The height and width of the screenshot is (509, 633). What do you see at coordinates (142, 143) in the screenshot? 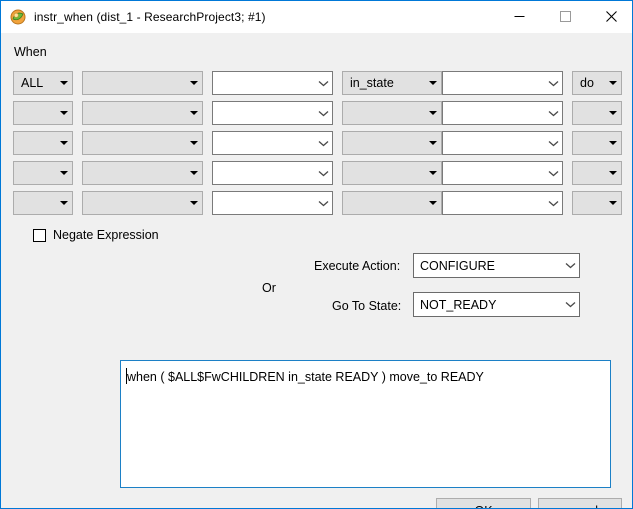
I see `row-2-object-dropdown` at bounding box center [142, 143].